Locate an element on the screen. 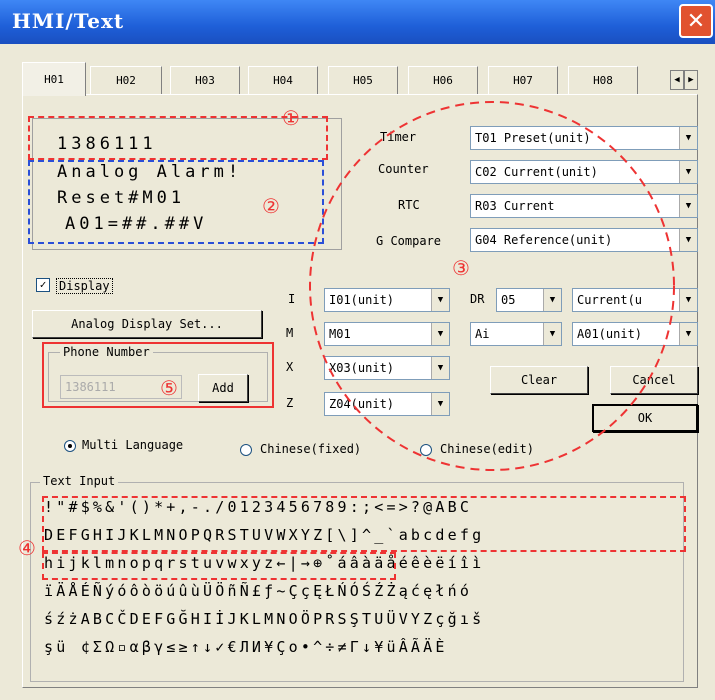 The width and height of the screenshot is (715, 700). tab-h05: H05 is located at coordinates (363, 80).